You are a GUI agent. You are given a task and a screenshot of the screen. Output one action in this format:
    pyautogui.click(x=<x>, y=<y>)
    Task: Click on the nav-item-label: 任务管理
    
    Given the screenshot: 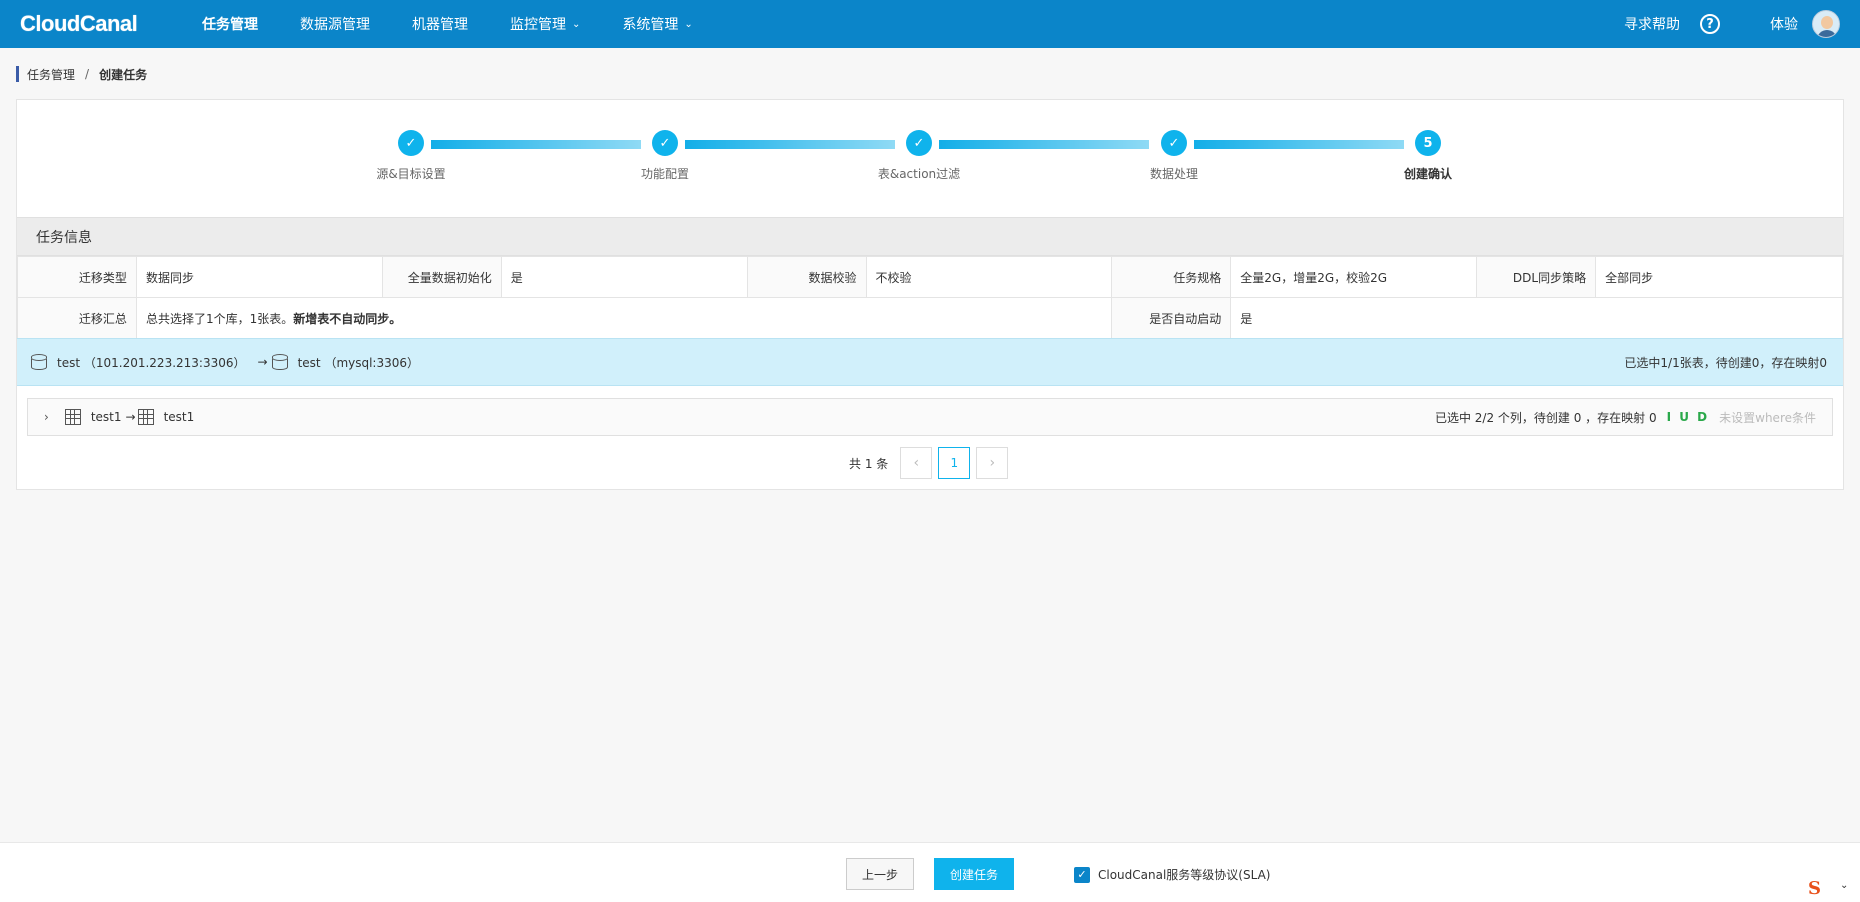 What is the action you would take?
    pyautogui.click(x=230, y=25)
    